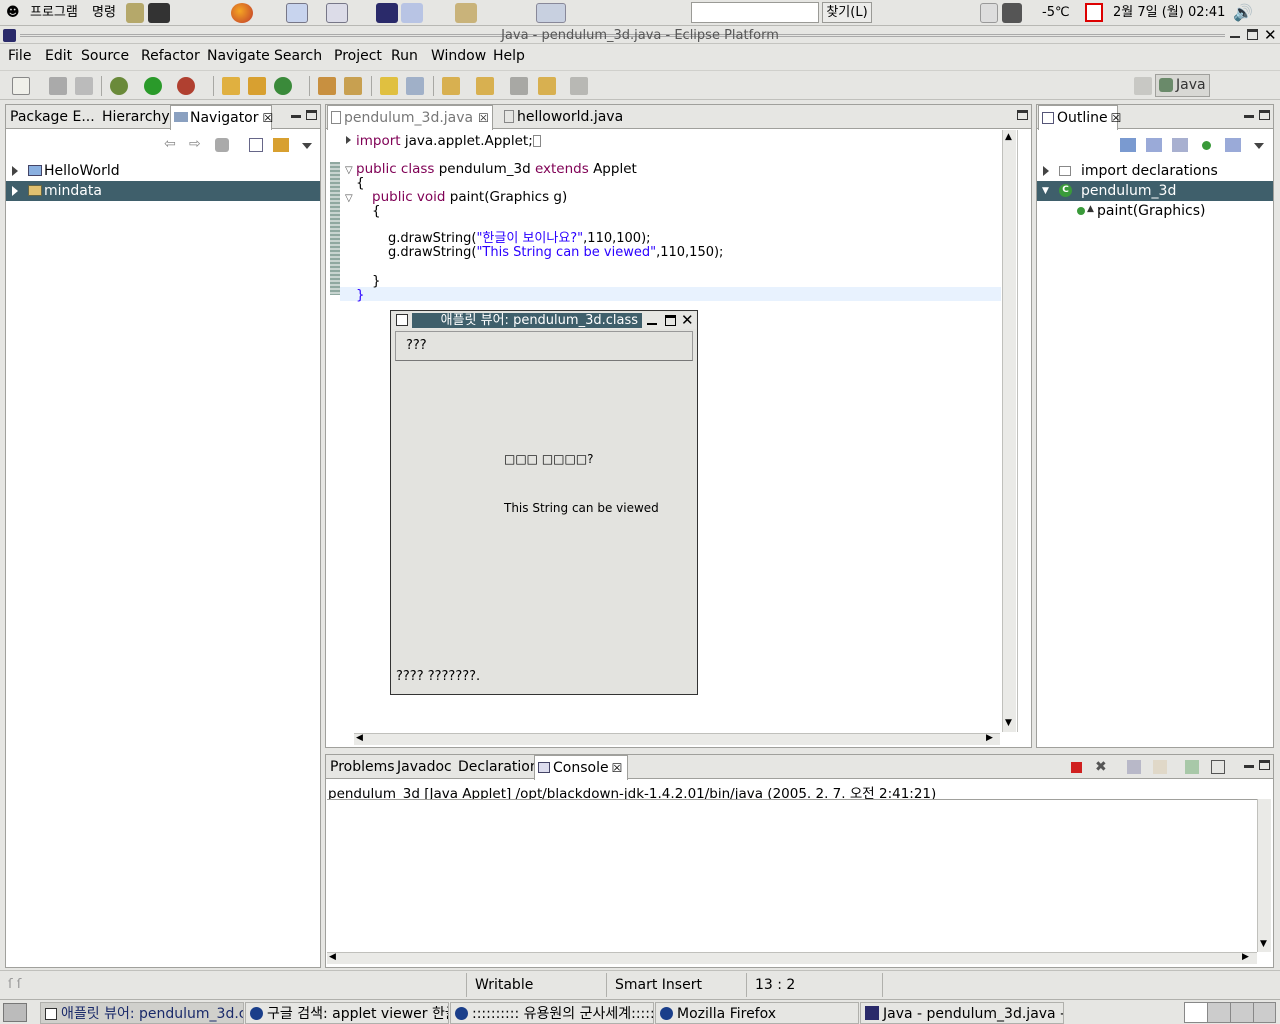 This screenshot has width=1280, height=1024. I want to click on tab-javadoc: Javadoc, so click(424, 767).